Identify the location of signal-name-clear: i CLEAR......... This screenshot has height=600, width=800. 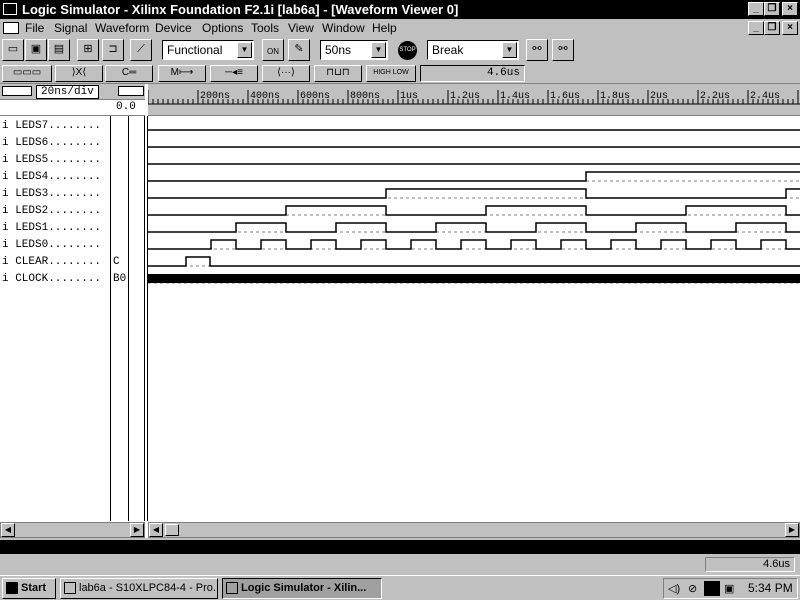
(56, 262).